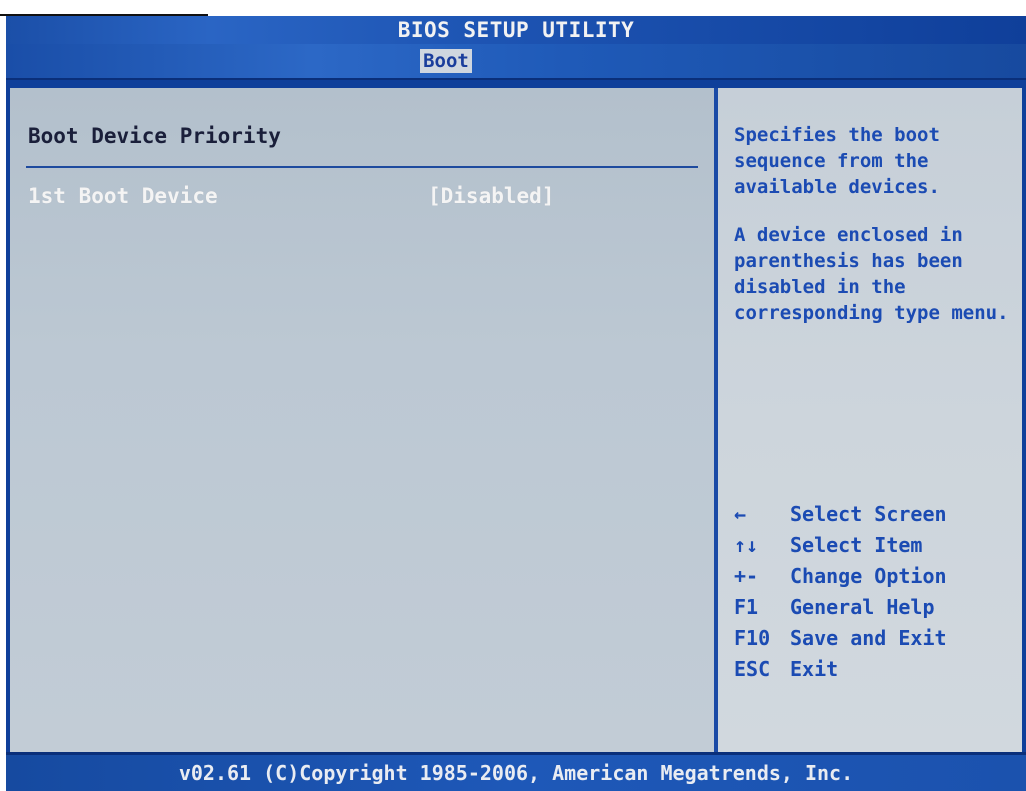 The image size is (1026, 791). I want to click on key-description: Exit, so click(814, 668).